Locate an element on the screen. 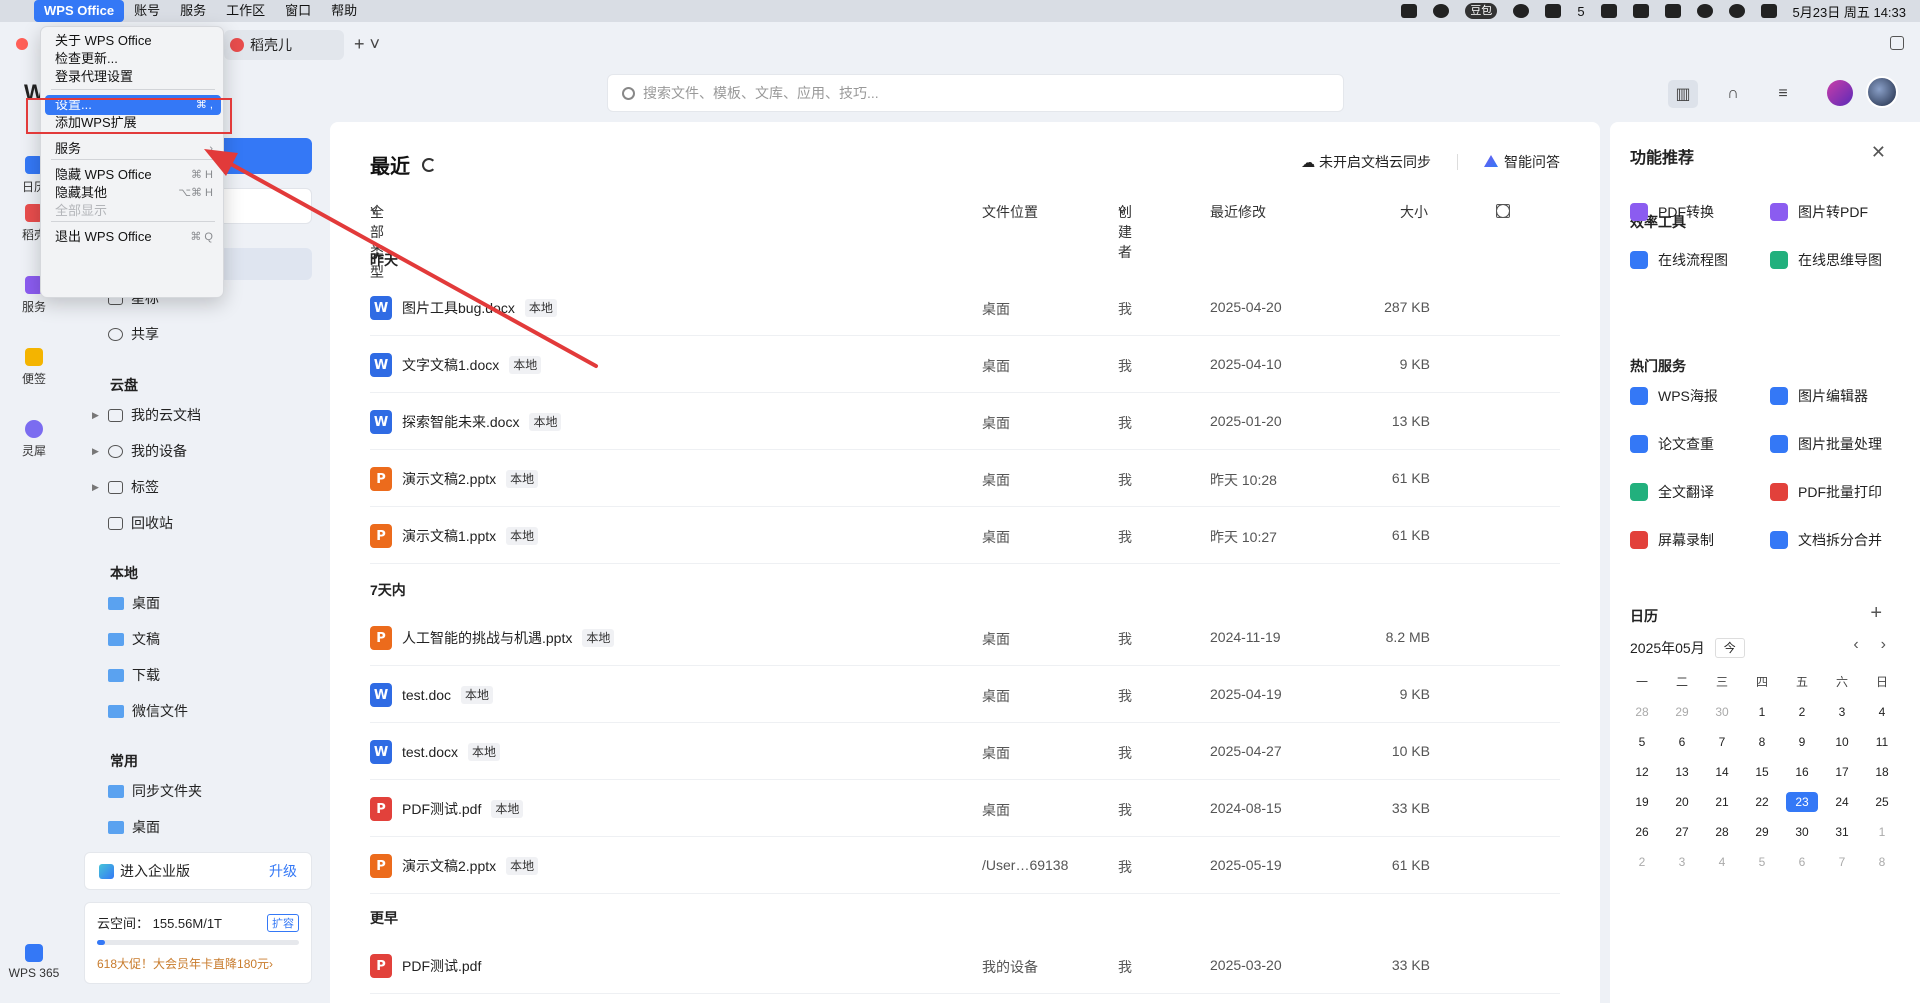 This screenshot has height=1003, width=1920. control-center-icon is located at coordinates (1768, 11).